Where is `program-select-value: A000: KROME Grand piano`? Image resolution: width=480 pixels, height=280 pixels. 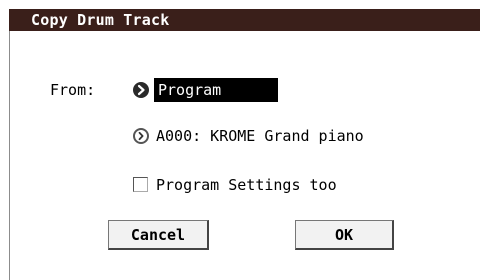
program-select-value: A000: KROME Grand piano is located at coordinates (260, 136).